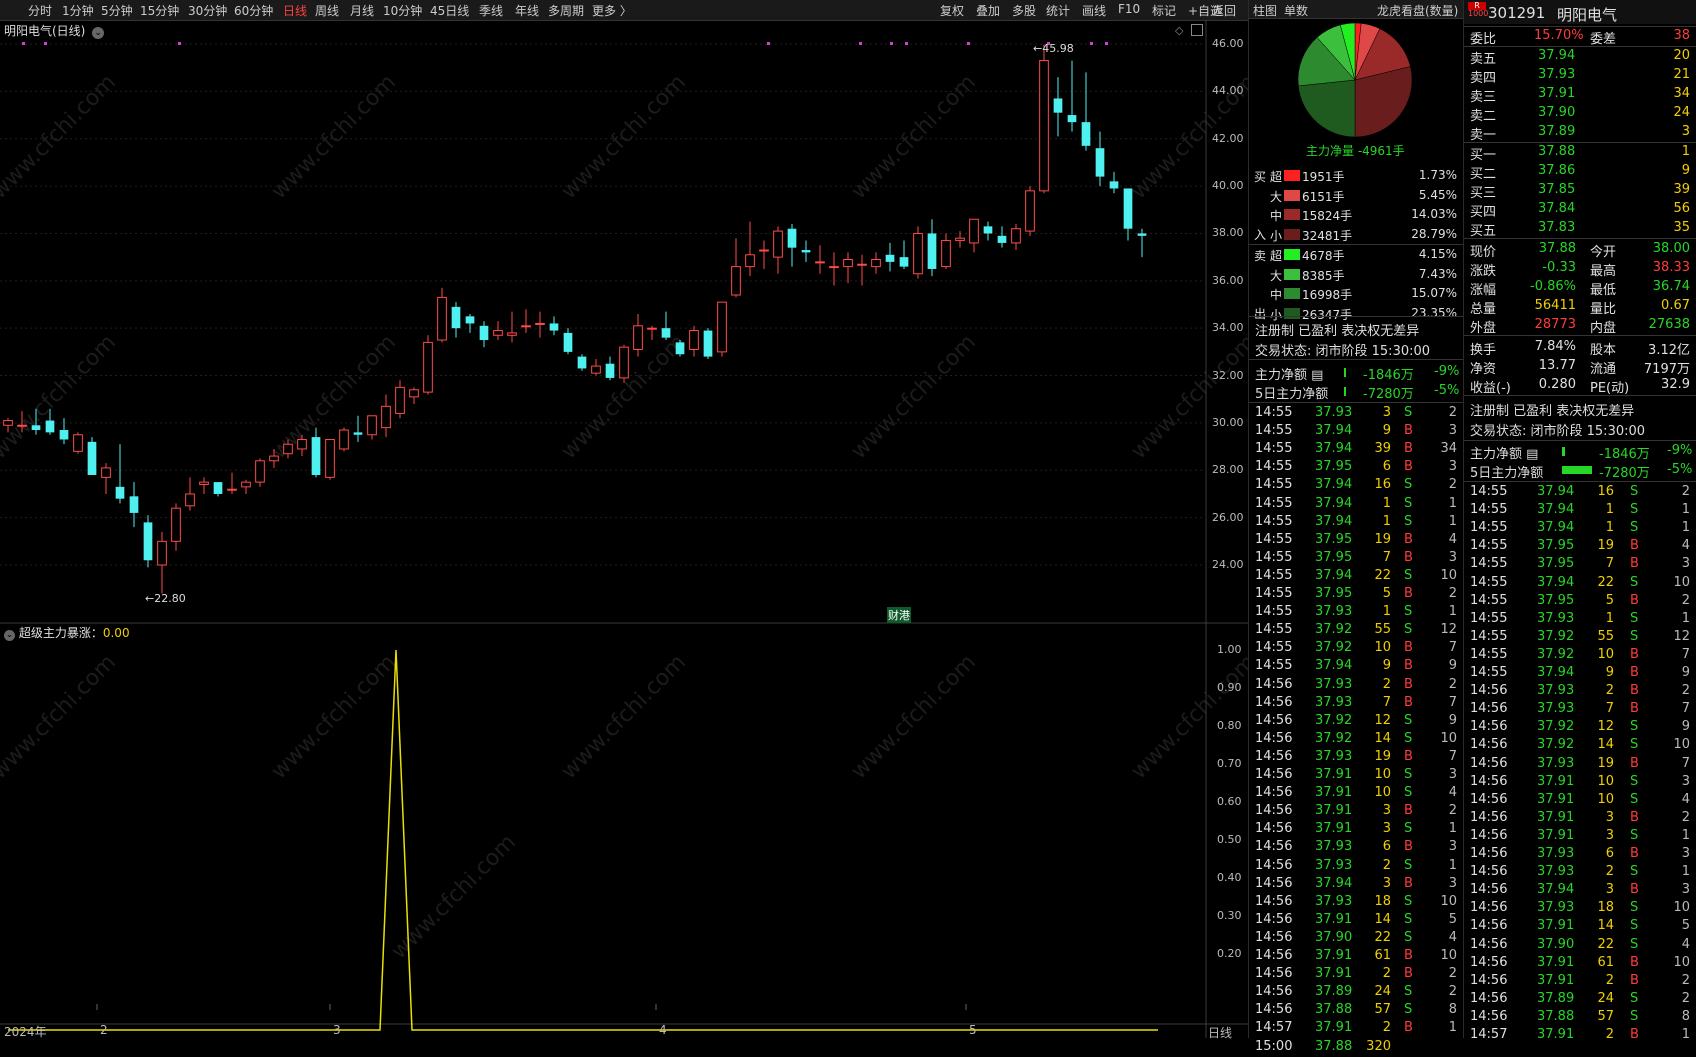 The width and height of the screenshot is (1696, 1057). What do you see at coordinates (1058, 10) in the screenshot?
I see `toolbar-action-3: 统计` at bounding box center [1058, 10].